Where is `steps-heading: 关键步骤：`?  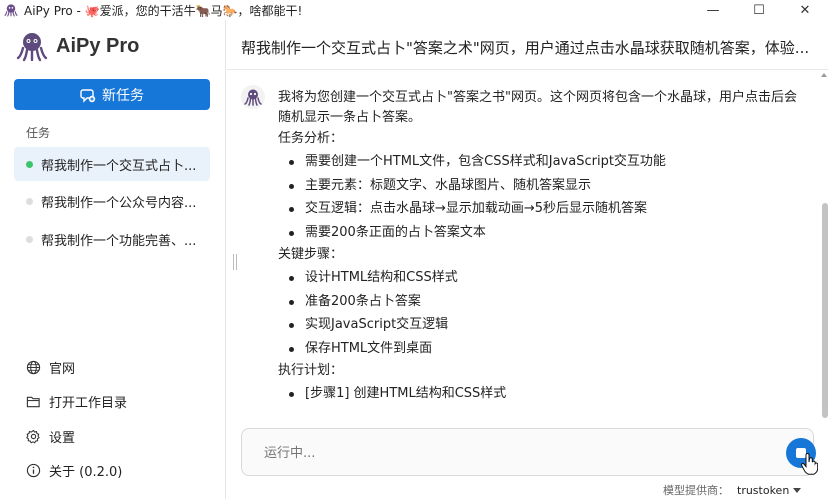 steps-heading: 关键步骤： is located at coordinates (311, 254).